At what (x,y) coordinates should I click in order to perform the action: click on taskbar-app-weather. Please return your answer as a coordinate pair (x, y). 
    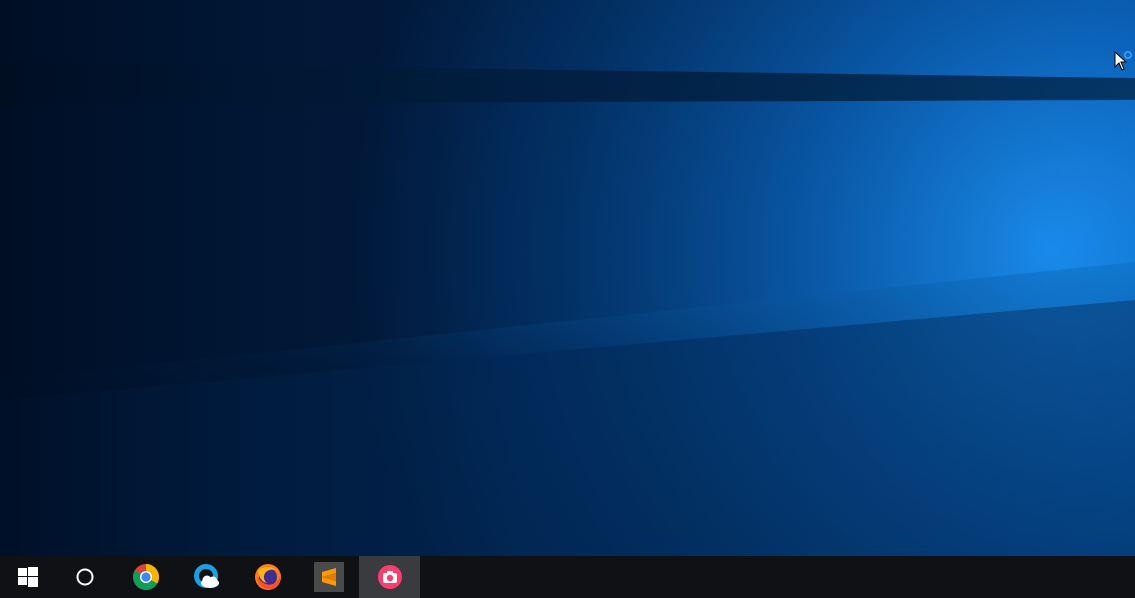
    Looking at the image, I should click on (206, 577).